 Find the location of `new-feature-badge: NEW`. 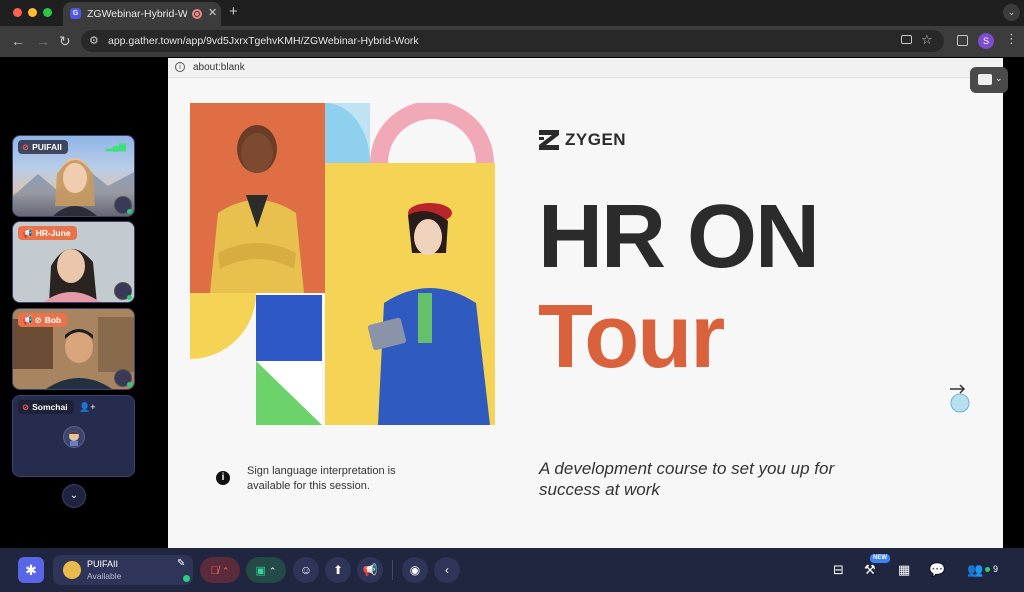

new-feature-badge: NEW is located at coordinates (880, 558).